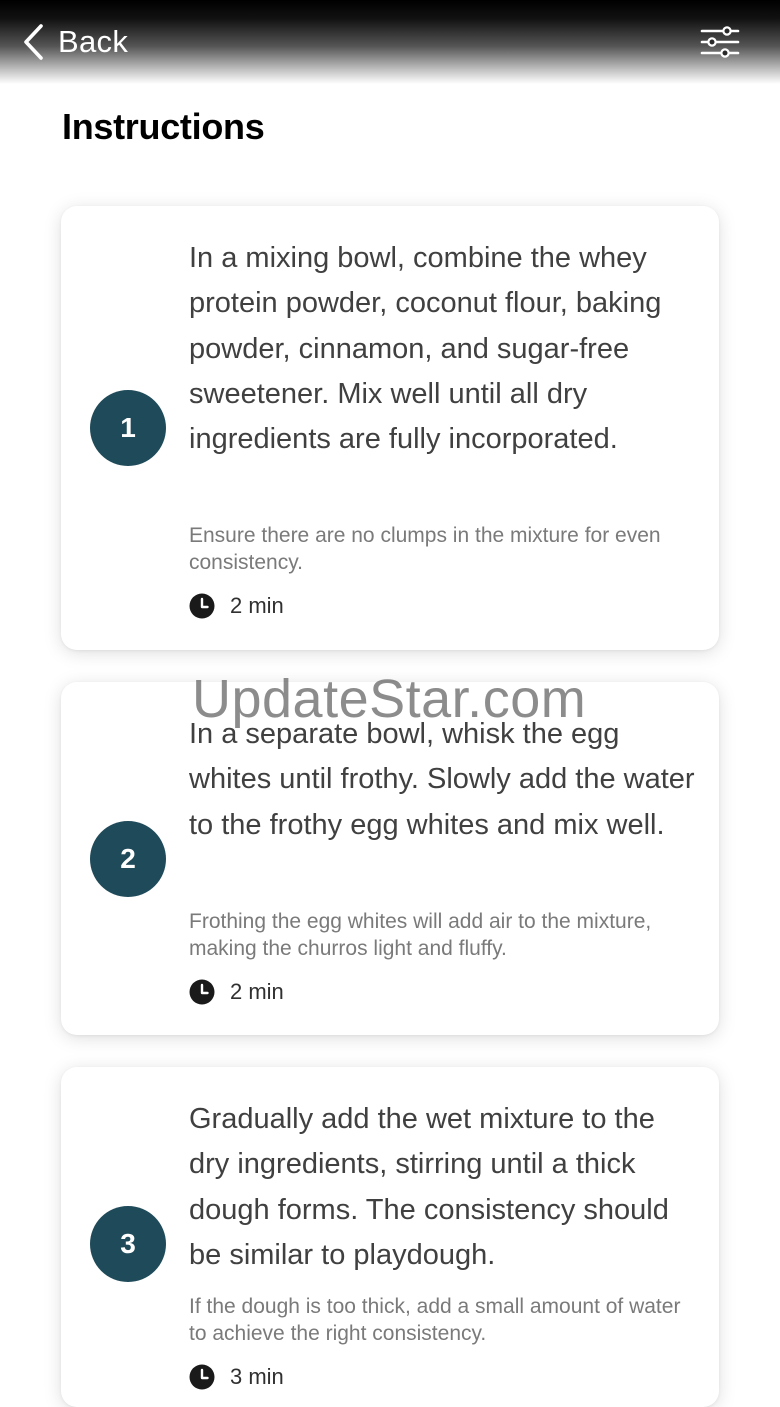 The height and width of the screenshot is (1407, 780). I want to click on chevron-left-icon, so click(33, 42).